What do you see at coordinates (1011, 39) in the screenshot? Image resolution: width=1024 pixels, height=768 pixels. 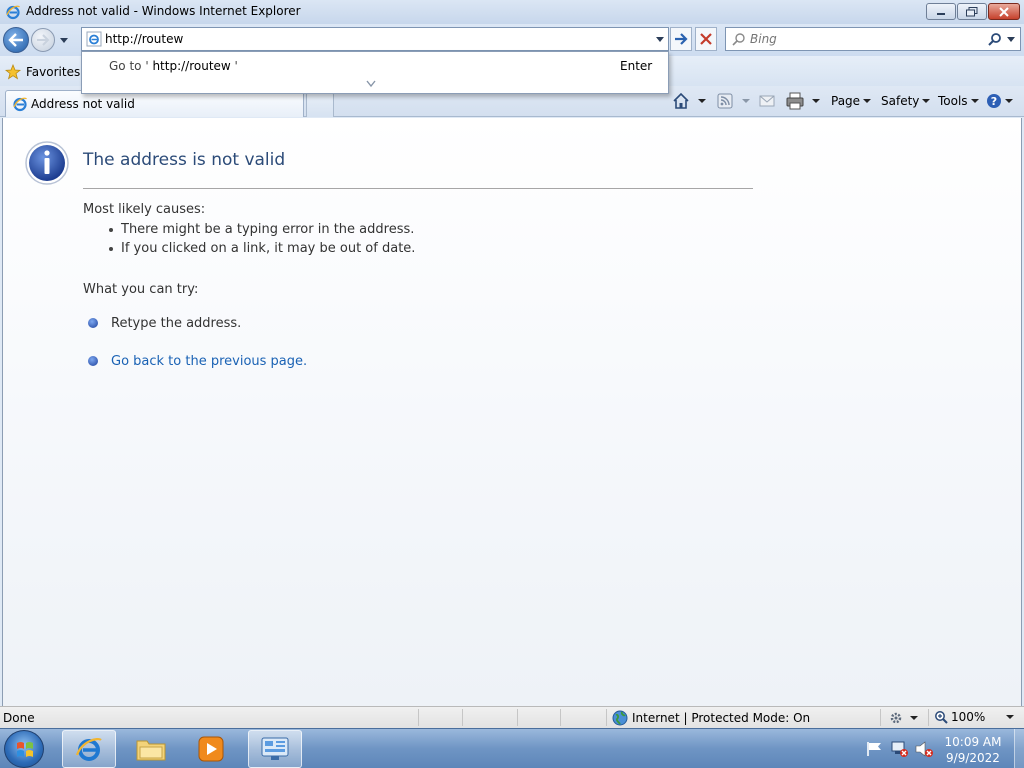 I see `search-options-dropdown` at bounding box center [1011, 39].